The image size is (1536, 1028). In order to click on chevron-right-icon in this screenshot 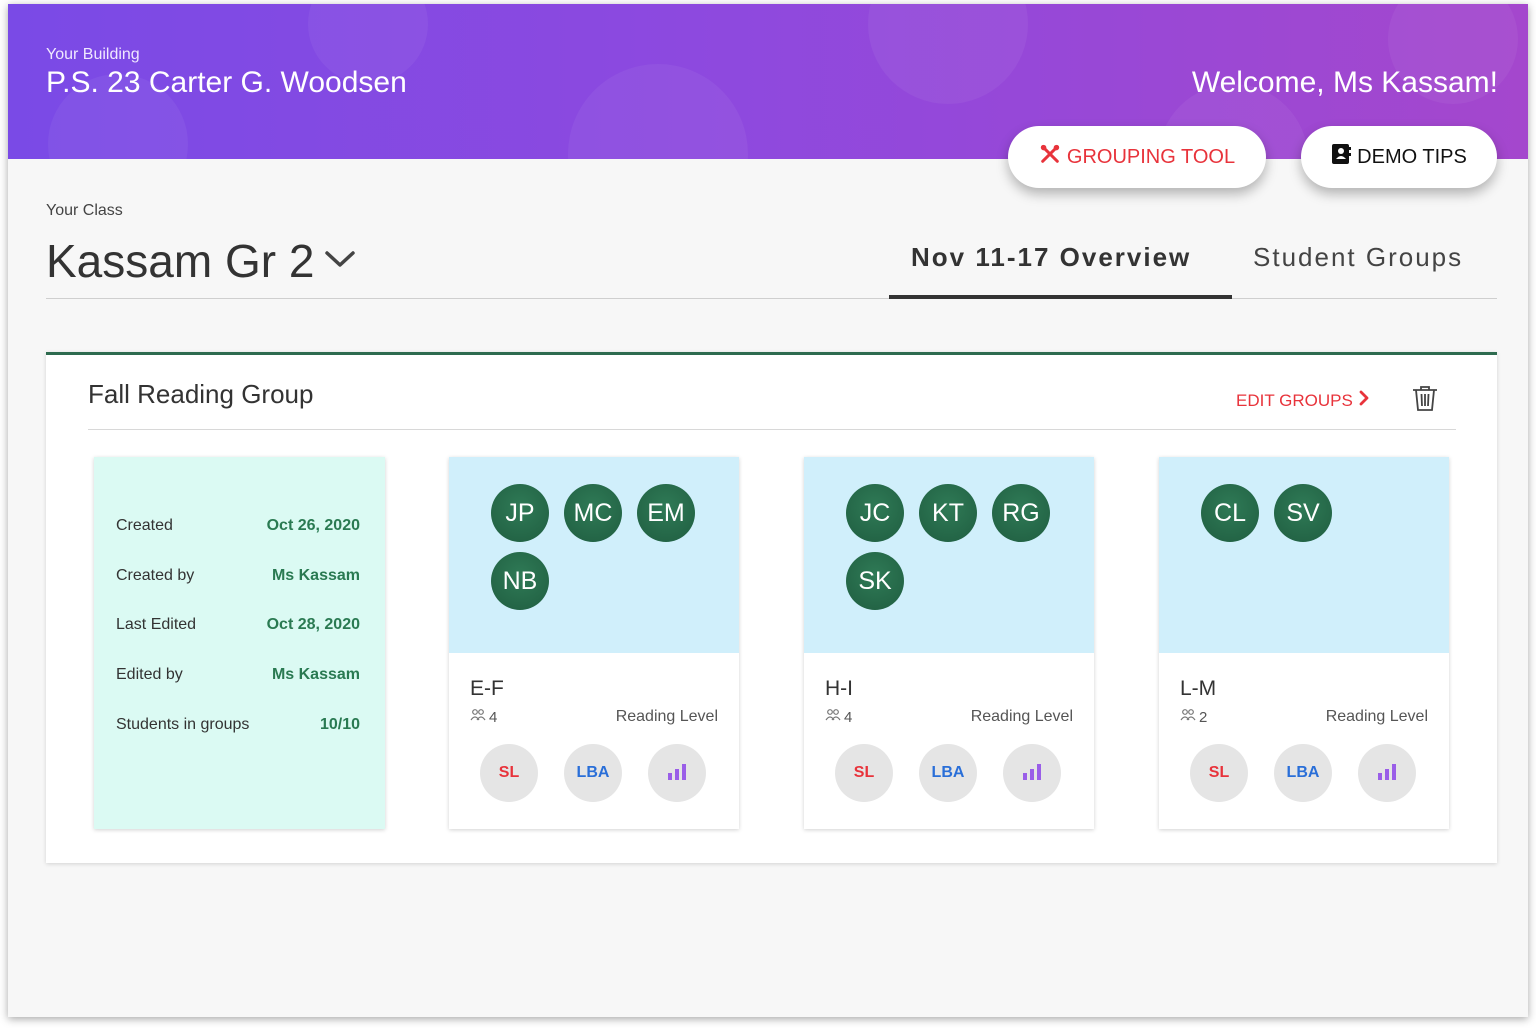, I will do `click(1364, 400)`.